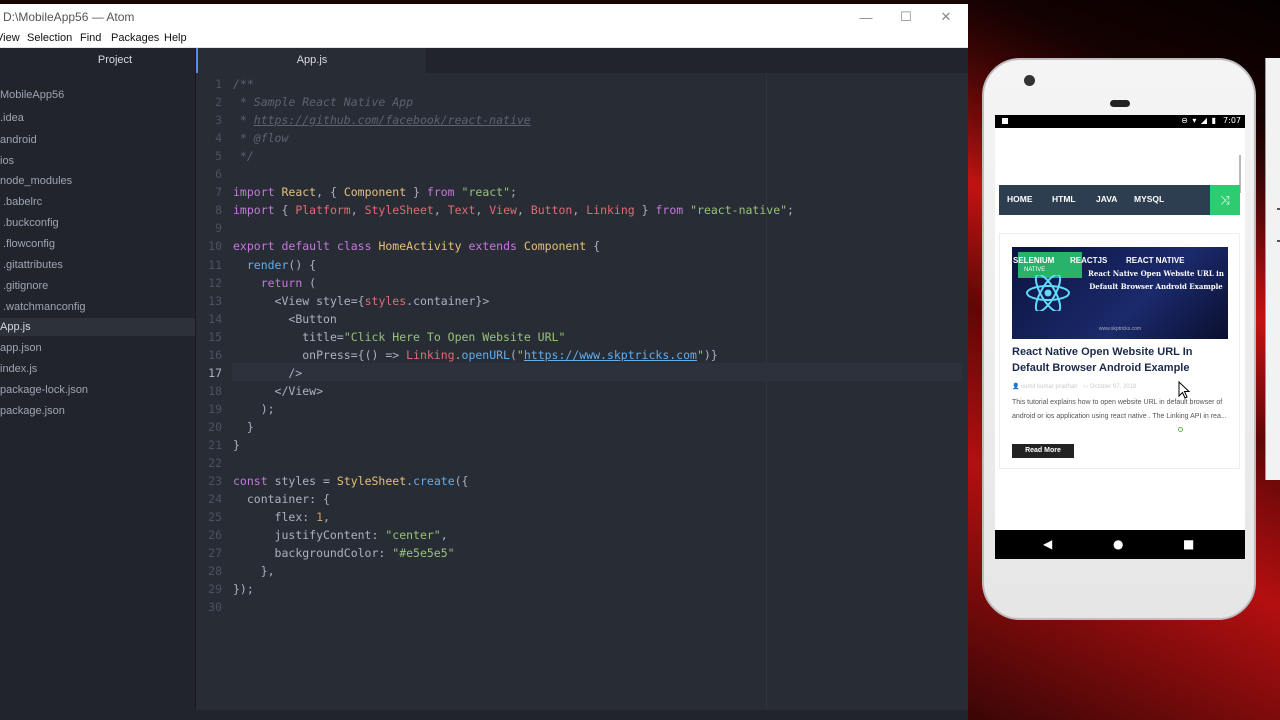 The height and width of the screenshot is (720, 1280). What do you see at coordinates (399, 337) in the screenshot?
I see `code-line: title="Click Here To Open Website URL"` at bounding box center [399, 337].